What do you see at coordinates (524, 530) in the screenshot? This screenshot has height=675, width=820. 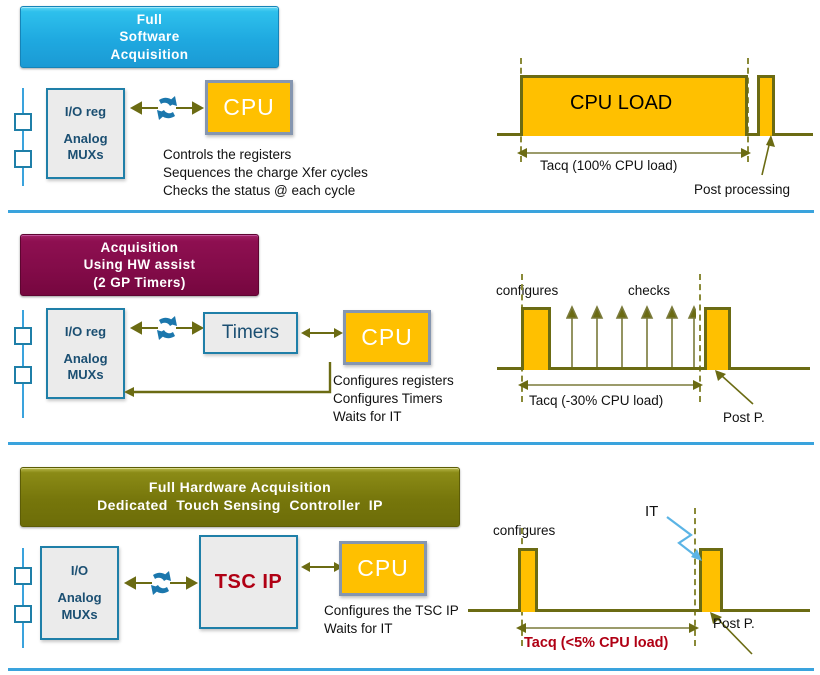 I see `timing3-configures-label: configures` at bounding box center [524, 530].